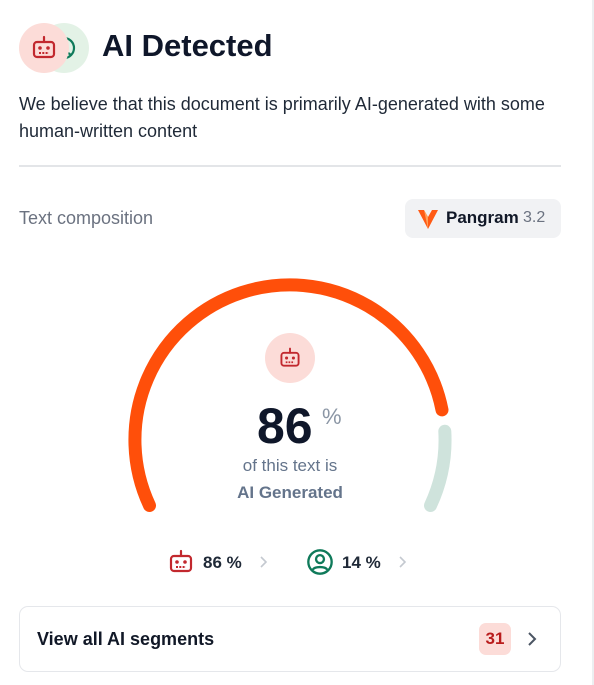  I want to click on ai-stat-button: 86 %, so click(222, 563).